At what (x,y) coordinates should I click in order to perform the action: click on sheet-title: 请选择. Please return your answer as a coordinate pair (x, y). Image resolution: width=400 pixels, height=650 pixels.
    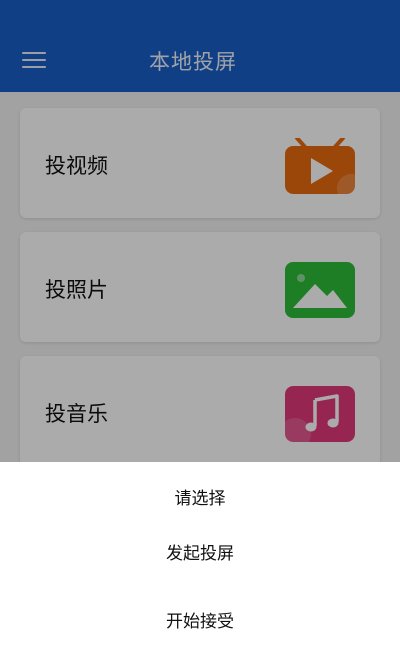
    Looking at the image, I should click on (200, 499).